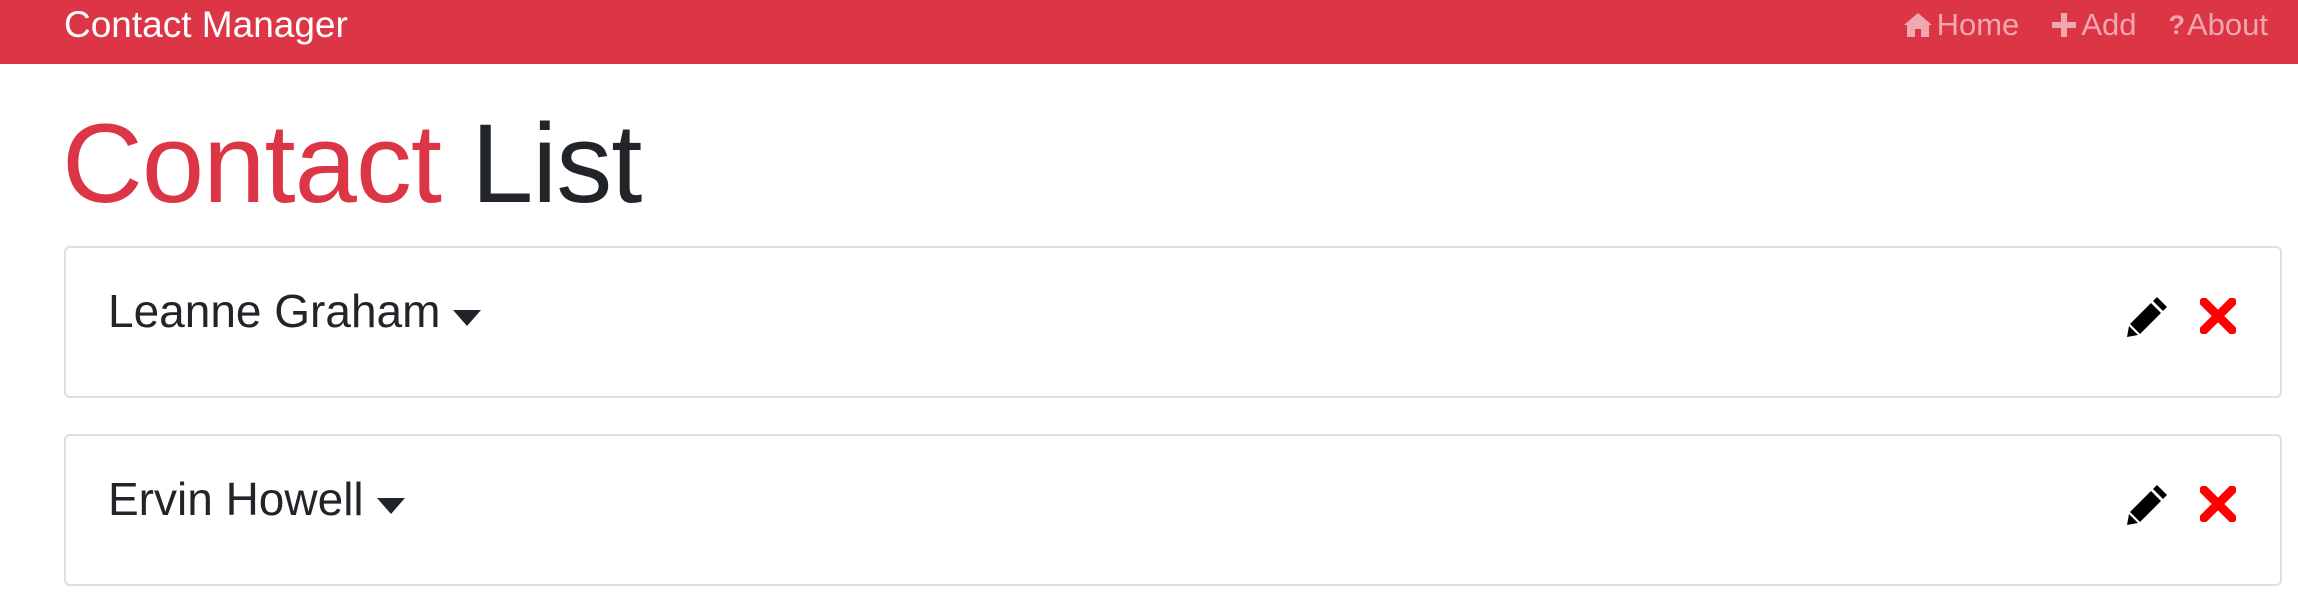  What do you see at coordinates (2064, 25) in the screenshot?
I see `plus-icon` at bounding box center [2064, 25].